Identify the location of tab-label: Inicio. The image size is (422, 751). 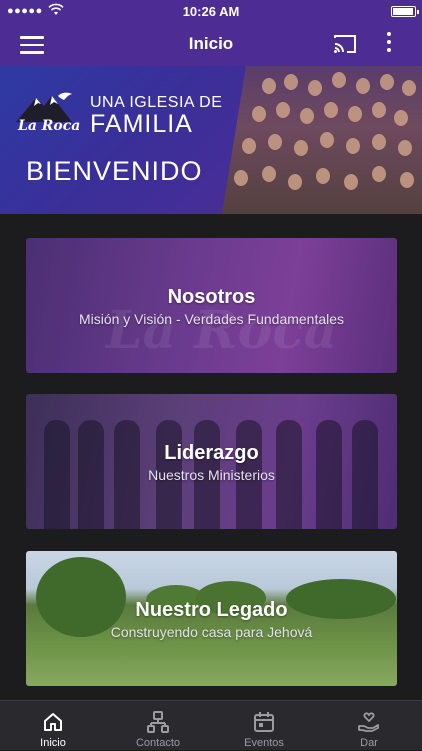
(53, 743).